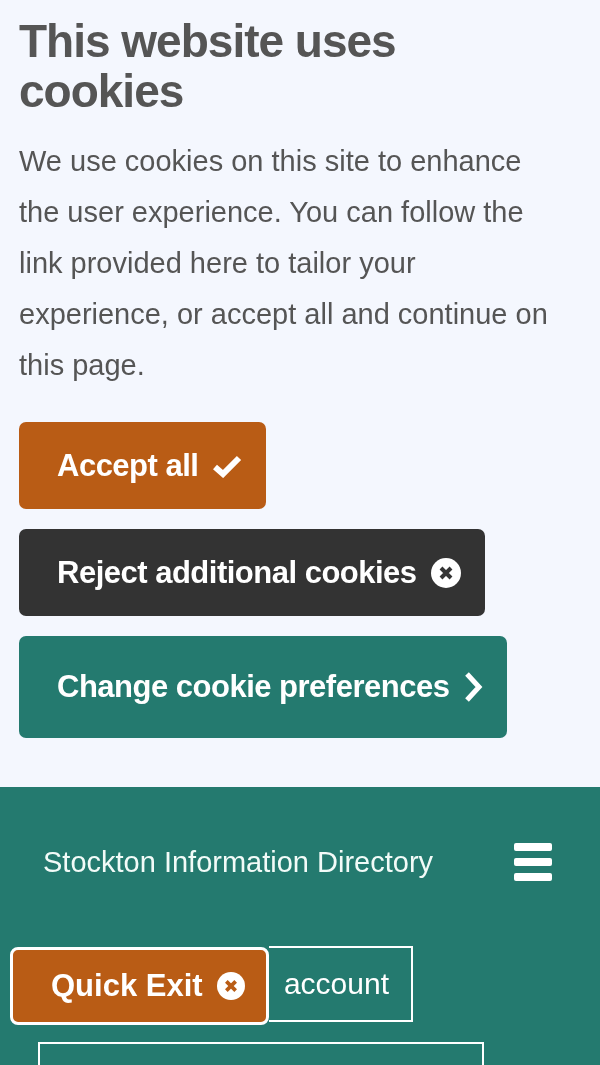  I want to click on search-field, so click(261, 1053).